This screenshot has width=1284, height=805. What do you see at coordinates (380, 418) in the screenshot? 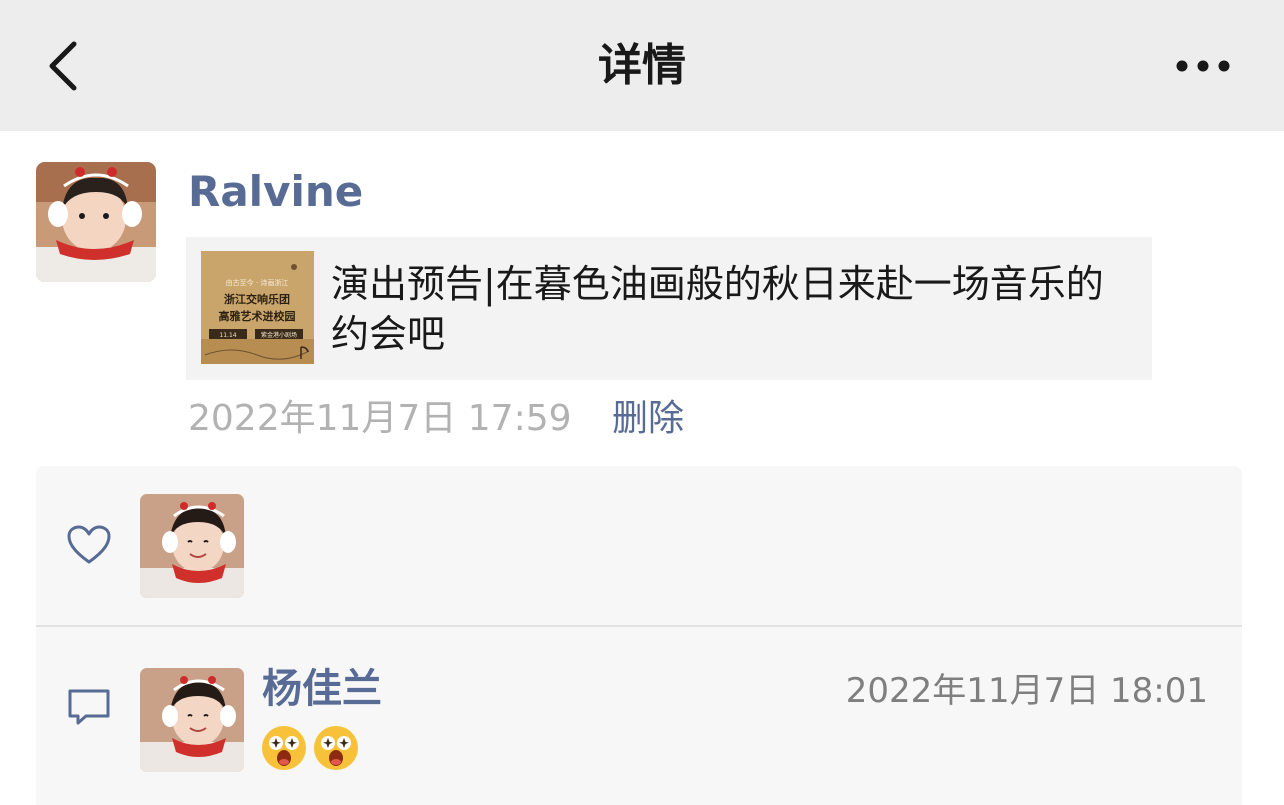
I see `post-timestamp: 2022年11月7日 17:59` at bounding box center [380, 418].